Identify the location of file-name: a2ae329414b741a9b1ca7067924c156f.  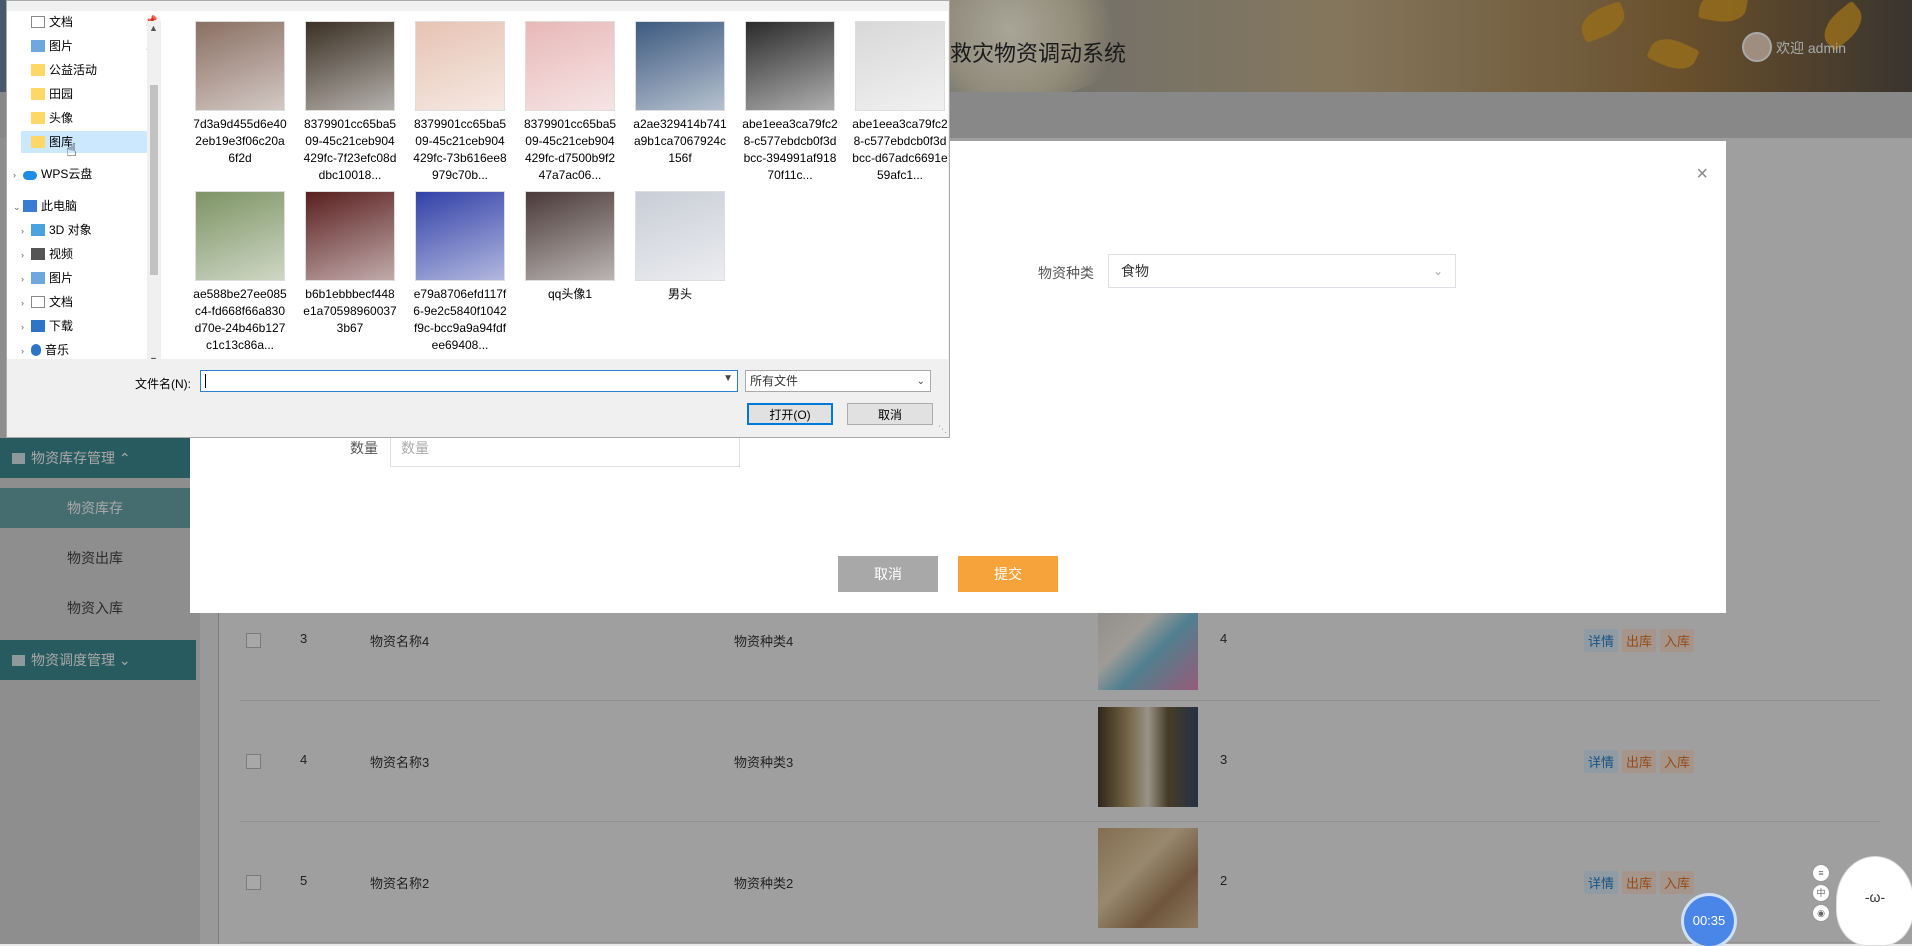
(680, 141).